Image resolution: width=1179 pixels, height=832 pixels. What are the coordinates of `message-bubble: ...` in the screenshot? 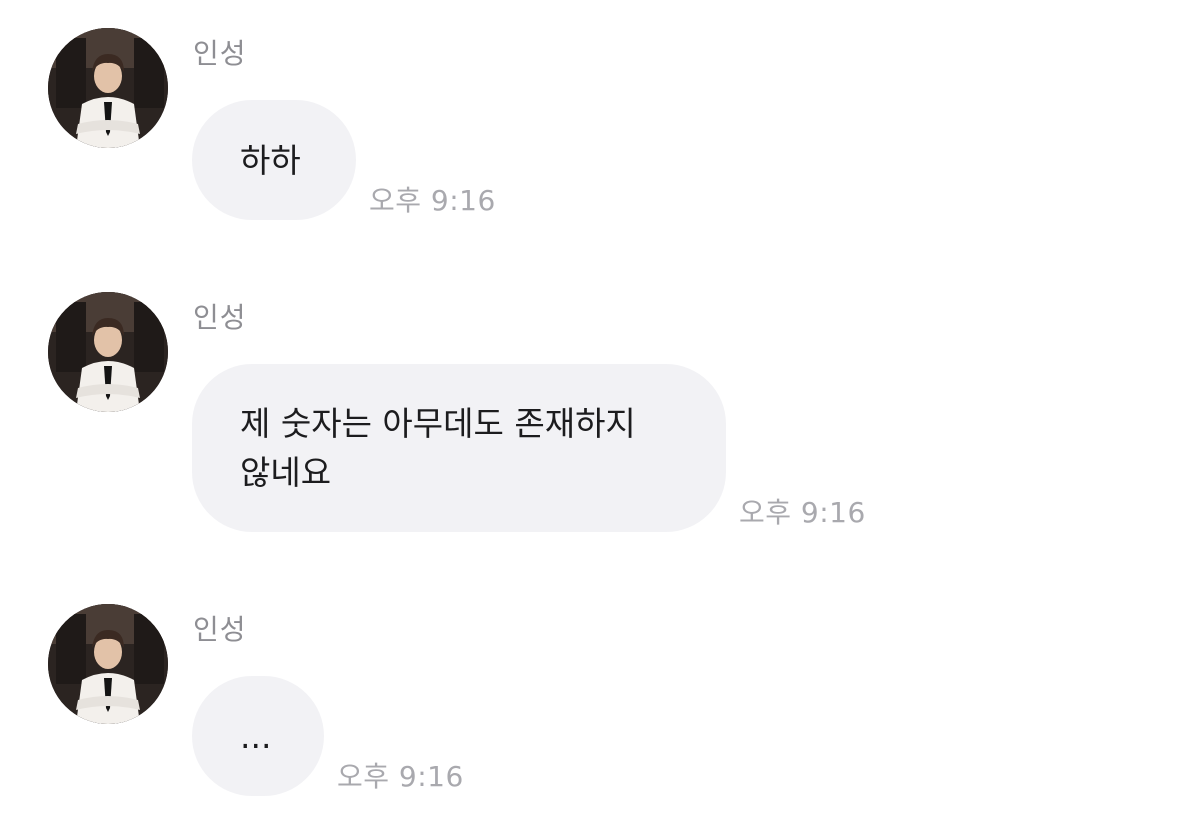 It's located at (258, 736).